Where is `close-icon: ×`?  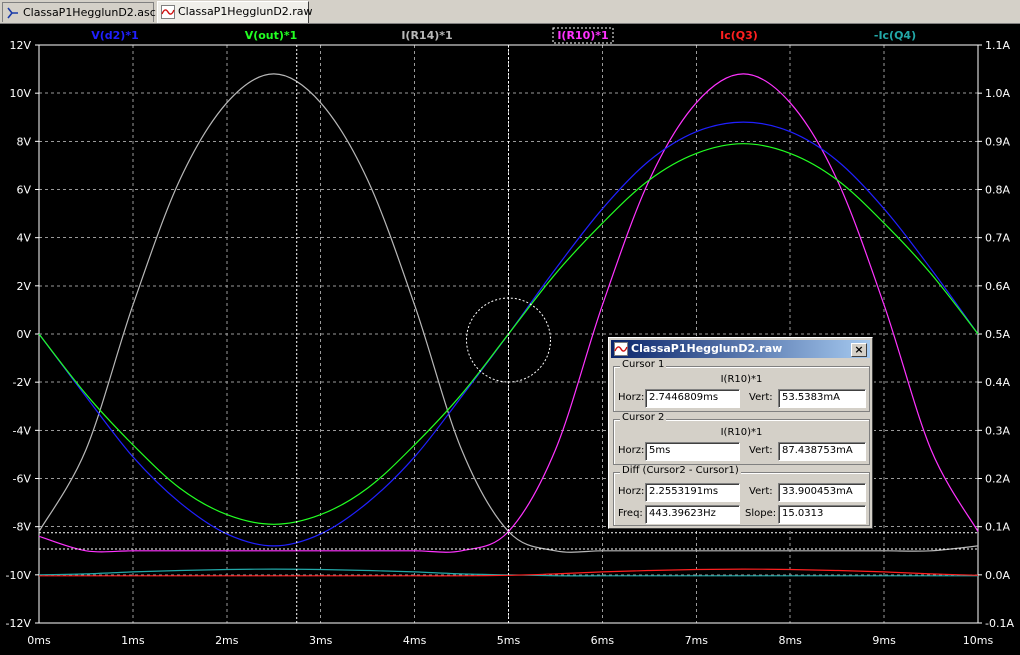
close-icon: × is located at coordinates (858, 349).